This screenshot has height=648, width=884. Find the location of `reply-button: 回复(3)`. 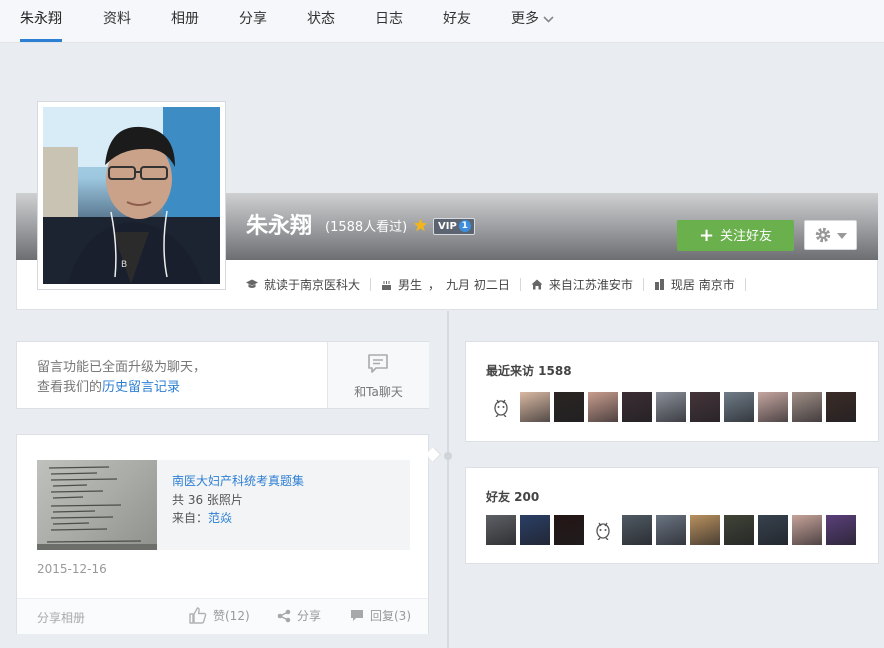

reply-button: 回复(3) is located at coordinates (380, 615).